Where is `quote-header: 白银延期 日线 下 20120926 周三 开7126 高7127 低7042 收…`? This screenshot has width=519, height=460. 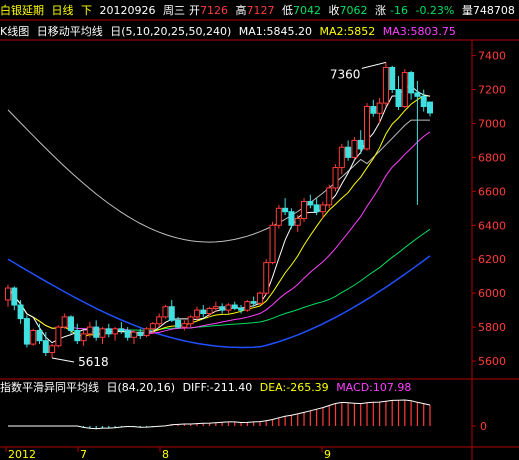
quote-header: 白银延期 日线 下 20120926 周三 开7126 高7127 低7042 收… is located at coordinates (259, 11).